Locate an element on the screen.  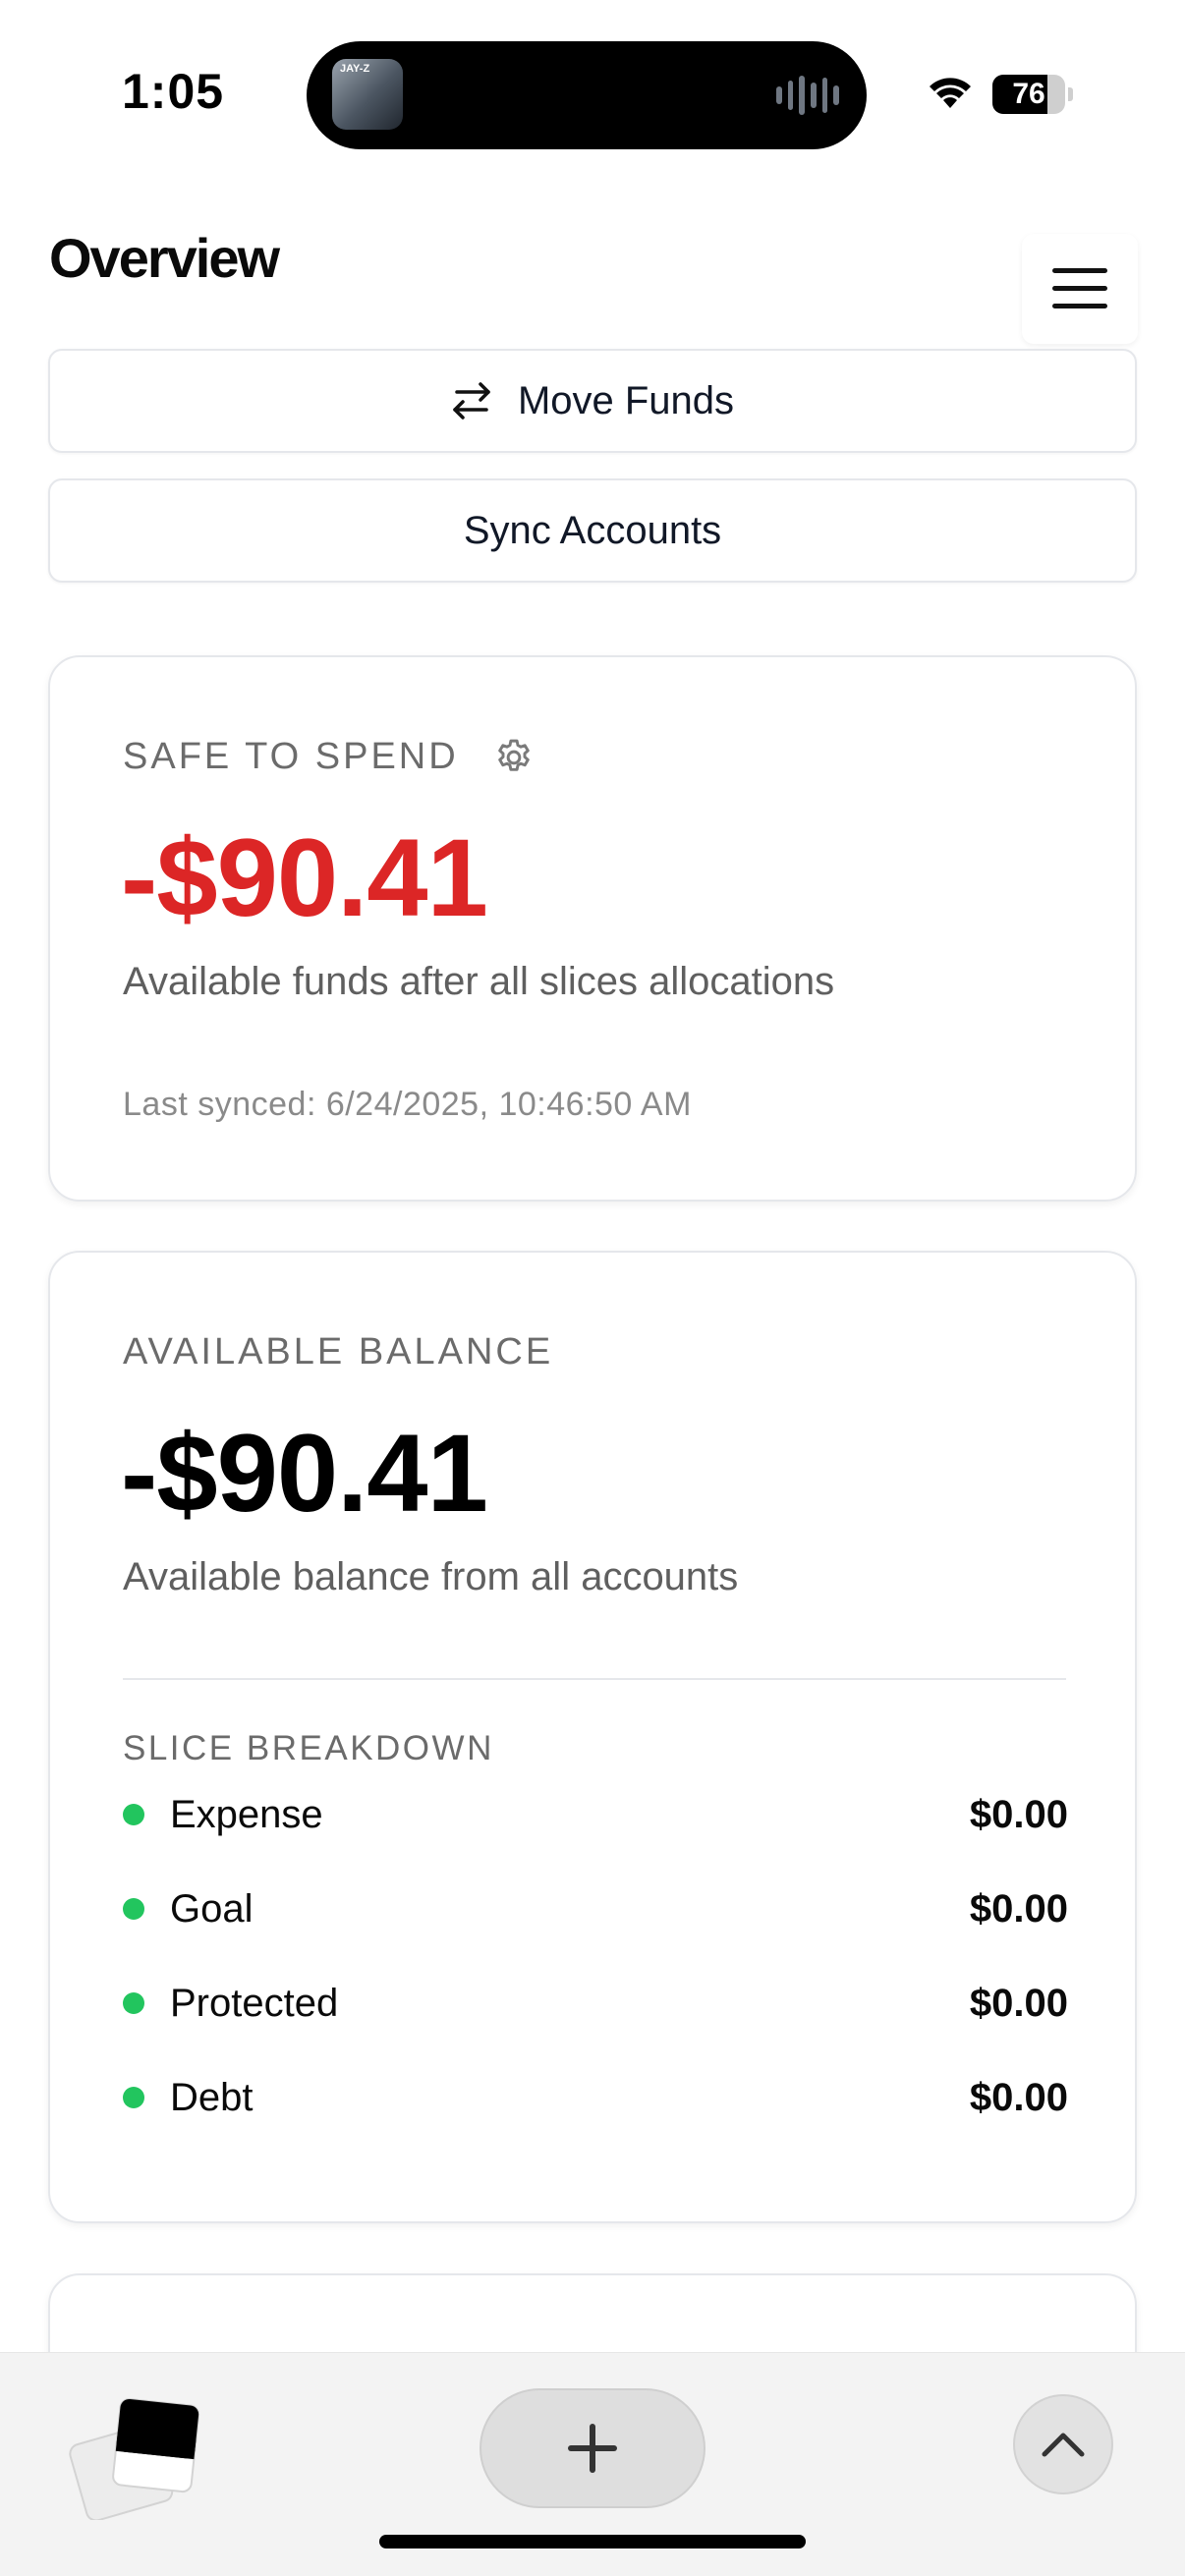
move-funds-button: Move Funds is located at coordinates (592, 401).